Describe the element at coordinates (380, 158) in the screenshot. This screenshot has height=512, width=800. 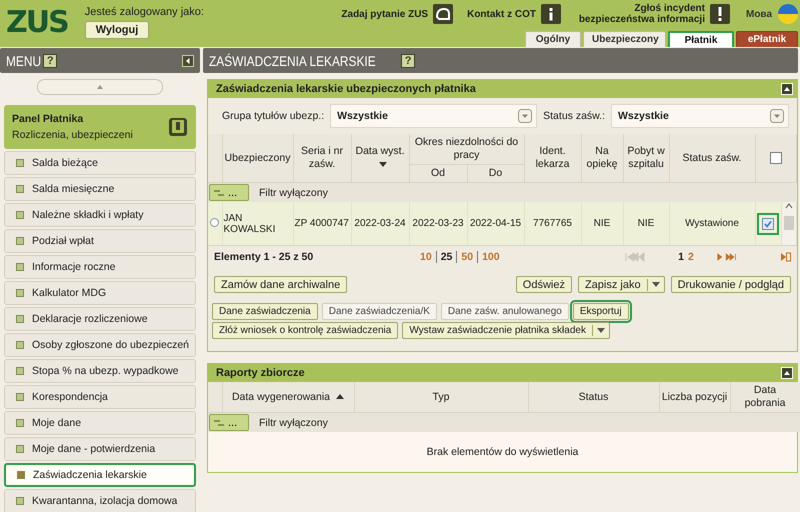
I see `column-header: Data wyst.` at that location.